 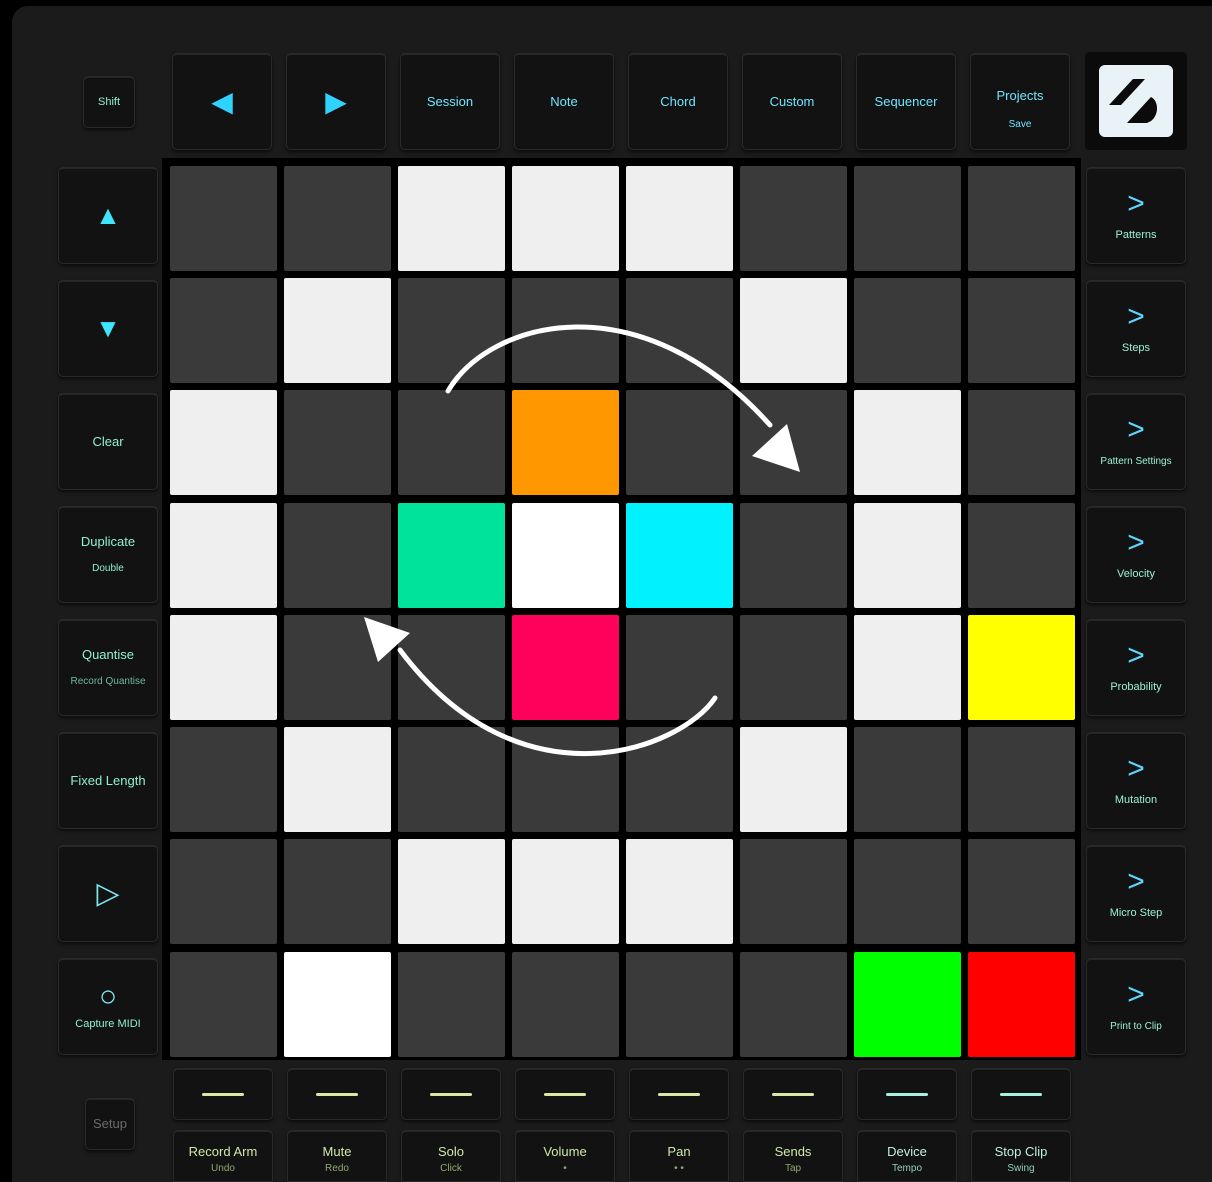 I want to click on pad-r8-c2, so click(x=337, y=1004).